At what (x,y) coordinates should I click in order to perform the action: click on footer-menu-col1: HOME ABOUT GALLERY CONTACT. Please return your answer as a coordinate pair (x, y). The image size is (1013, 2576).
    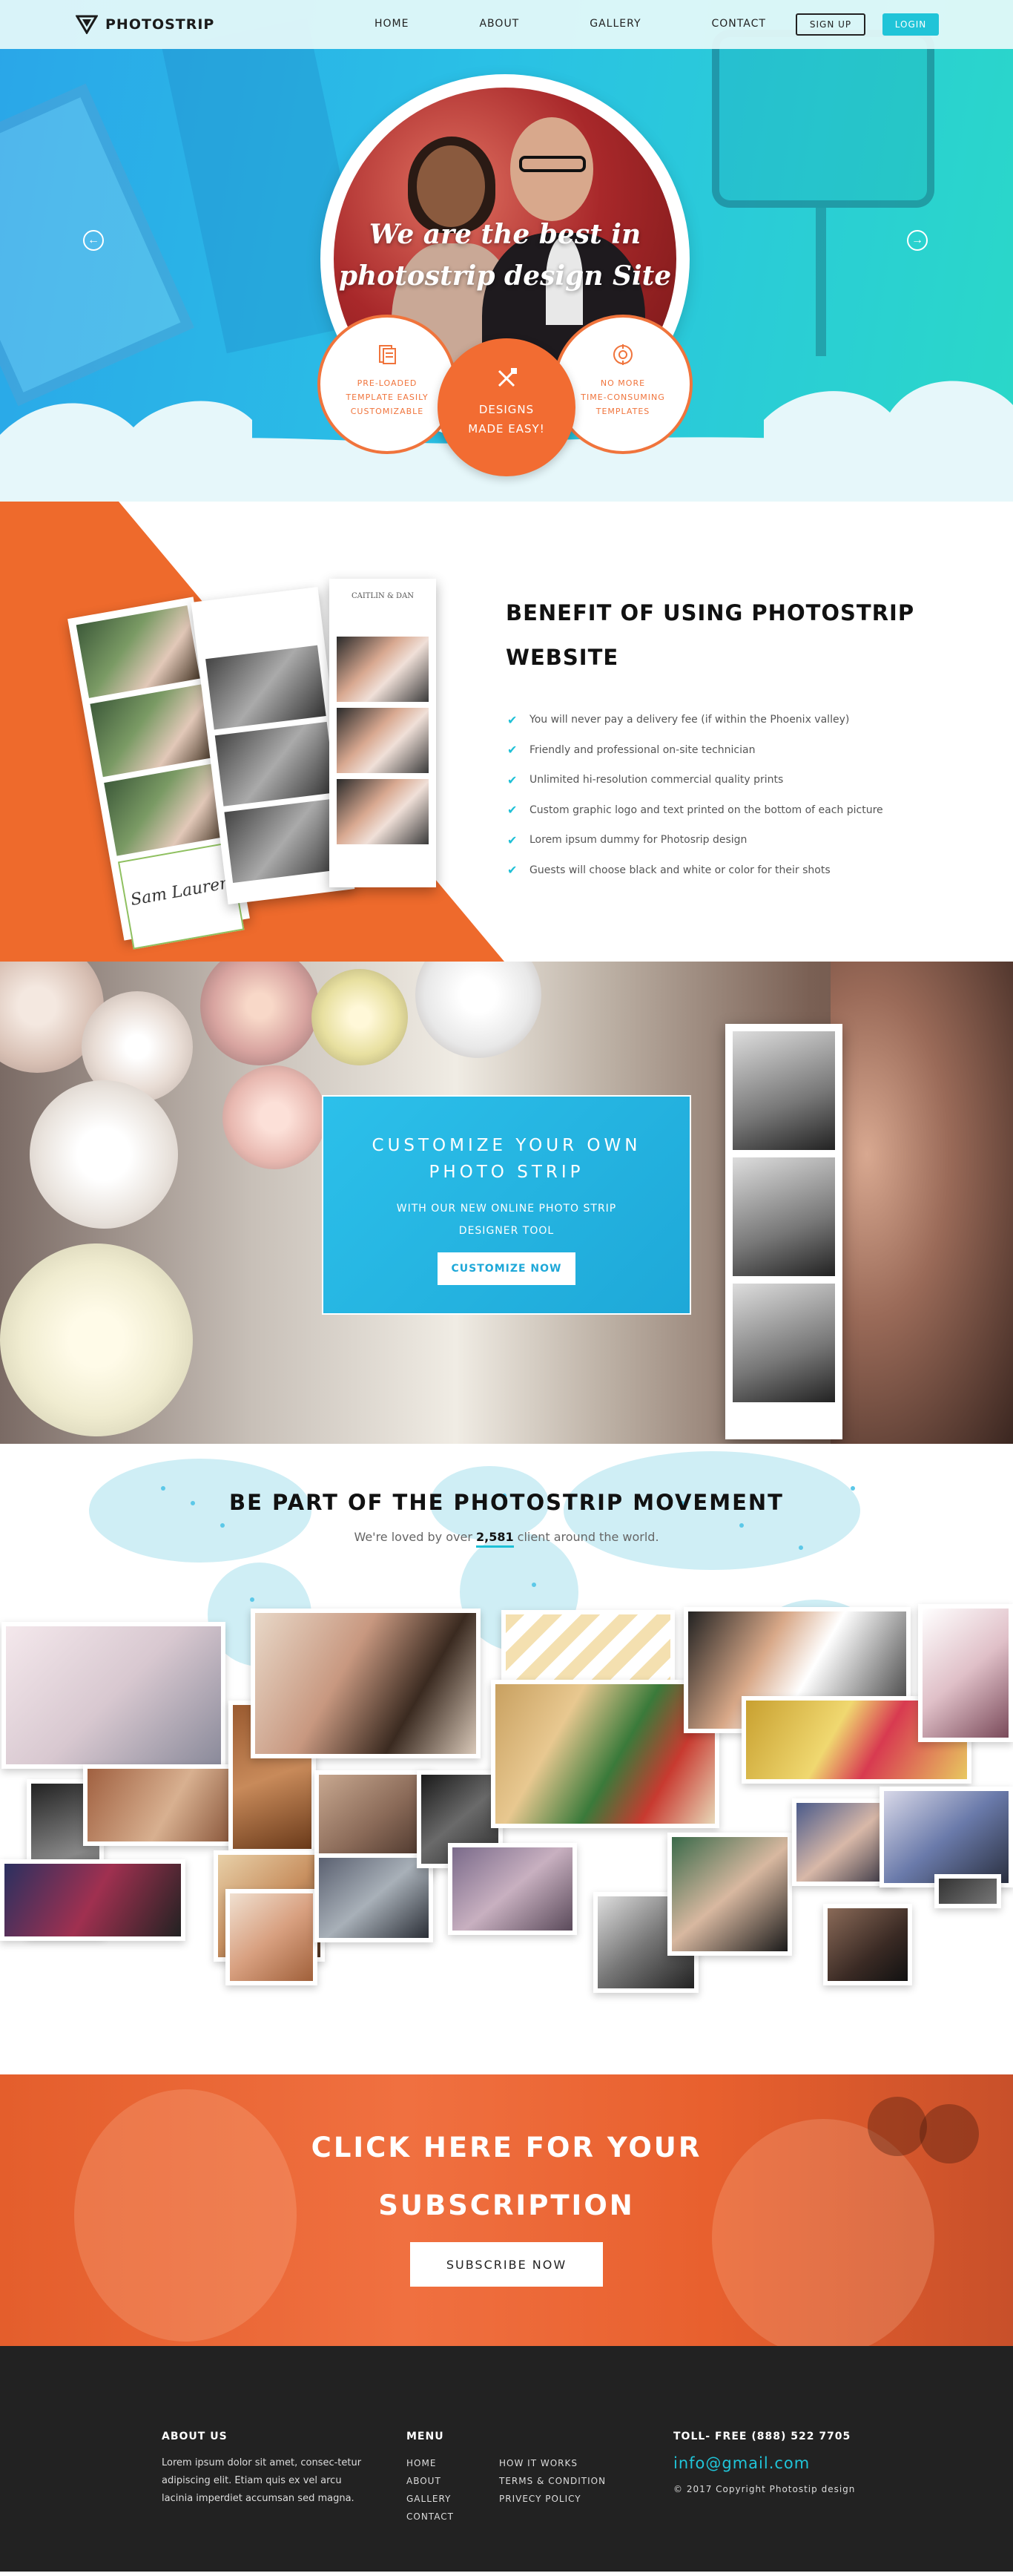
    Looking at the image, I should click on (430, 2490).